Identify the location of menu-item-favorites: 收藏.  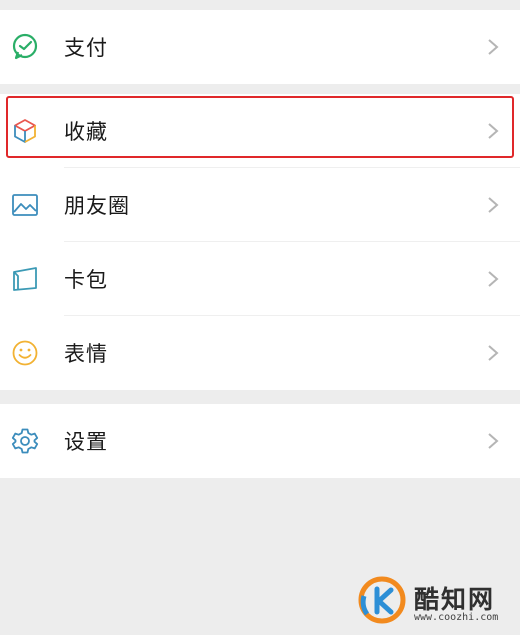
(260, 131).